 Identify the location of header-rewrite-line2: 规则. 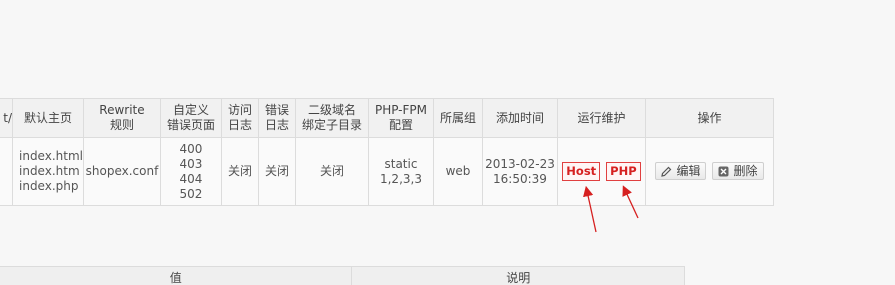
(121, 125).